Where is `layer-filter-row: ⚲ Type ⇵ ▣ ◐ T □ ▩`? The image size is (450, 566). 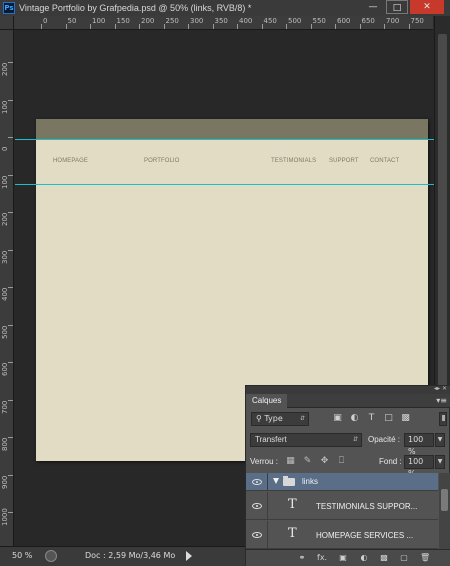 layer-filter-row: ⚲ Type ⇵ ▣ ◐ T □ ▩ is located at coordinates (348, 420).